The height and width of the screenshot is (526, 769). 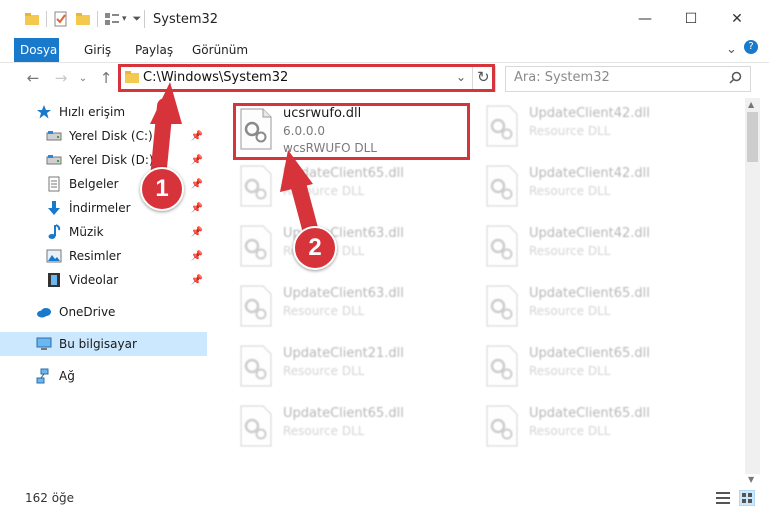 What do you see at coordinates (162, 189) in the screenshot?
I see `step-1-badge: 1` at bounding box center [162, 189].